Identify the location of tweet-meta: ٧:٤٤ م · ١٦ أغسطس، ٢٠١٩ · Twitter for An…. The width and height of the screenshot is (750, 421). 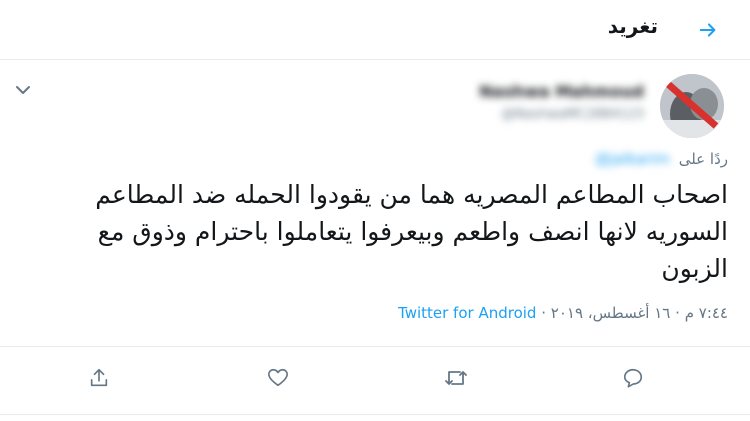
(563, 313).